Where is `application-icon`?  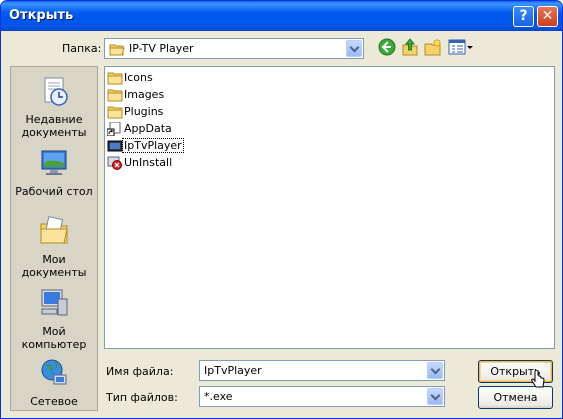
application-icon is located at coordinates (115, 146).